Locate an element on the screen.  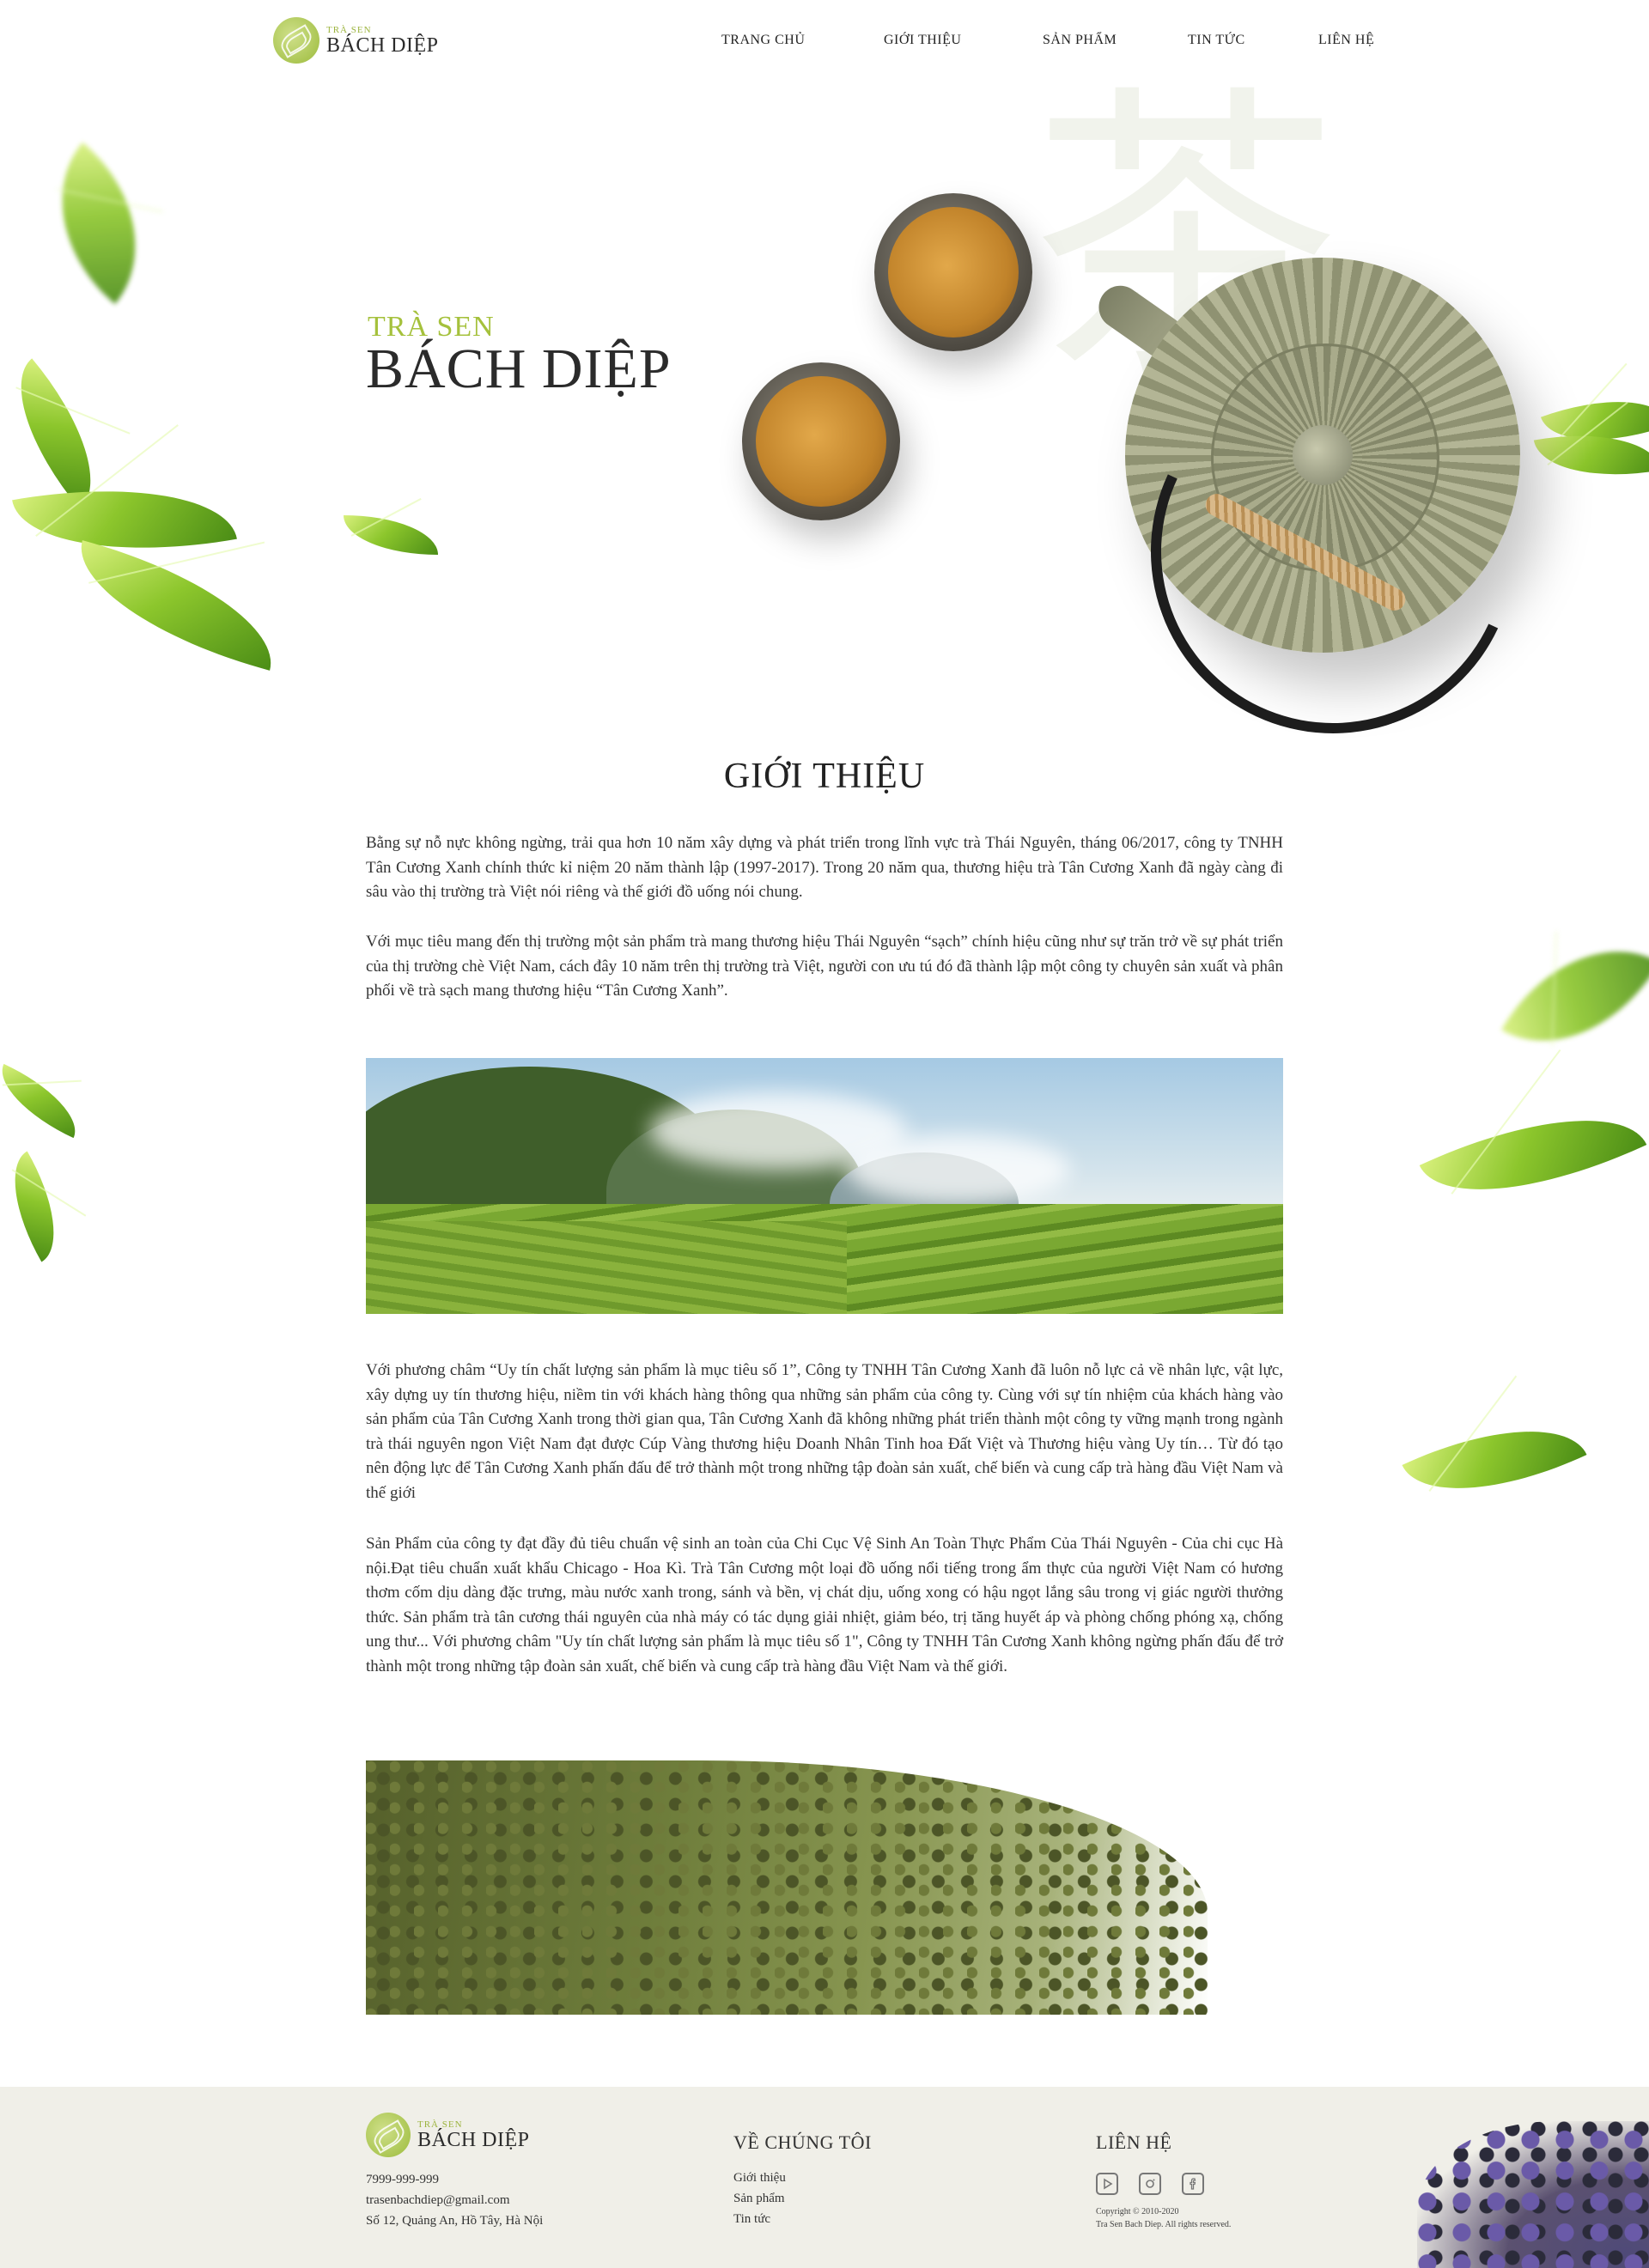
dried-tea-leaves-image is located at coordinates (825, 1887).